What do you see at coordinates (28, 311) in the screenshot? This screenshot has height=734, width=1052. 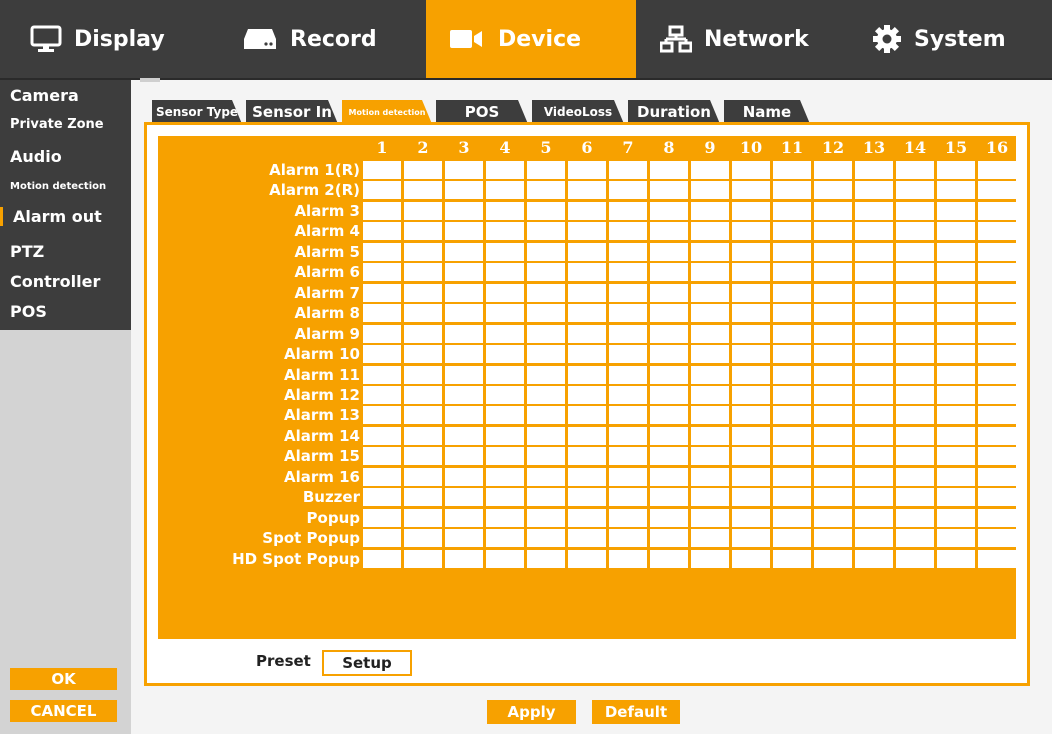 I see `sidebar-item-pos: POS` at bounding box center [28, 311].